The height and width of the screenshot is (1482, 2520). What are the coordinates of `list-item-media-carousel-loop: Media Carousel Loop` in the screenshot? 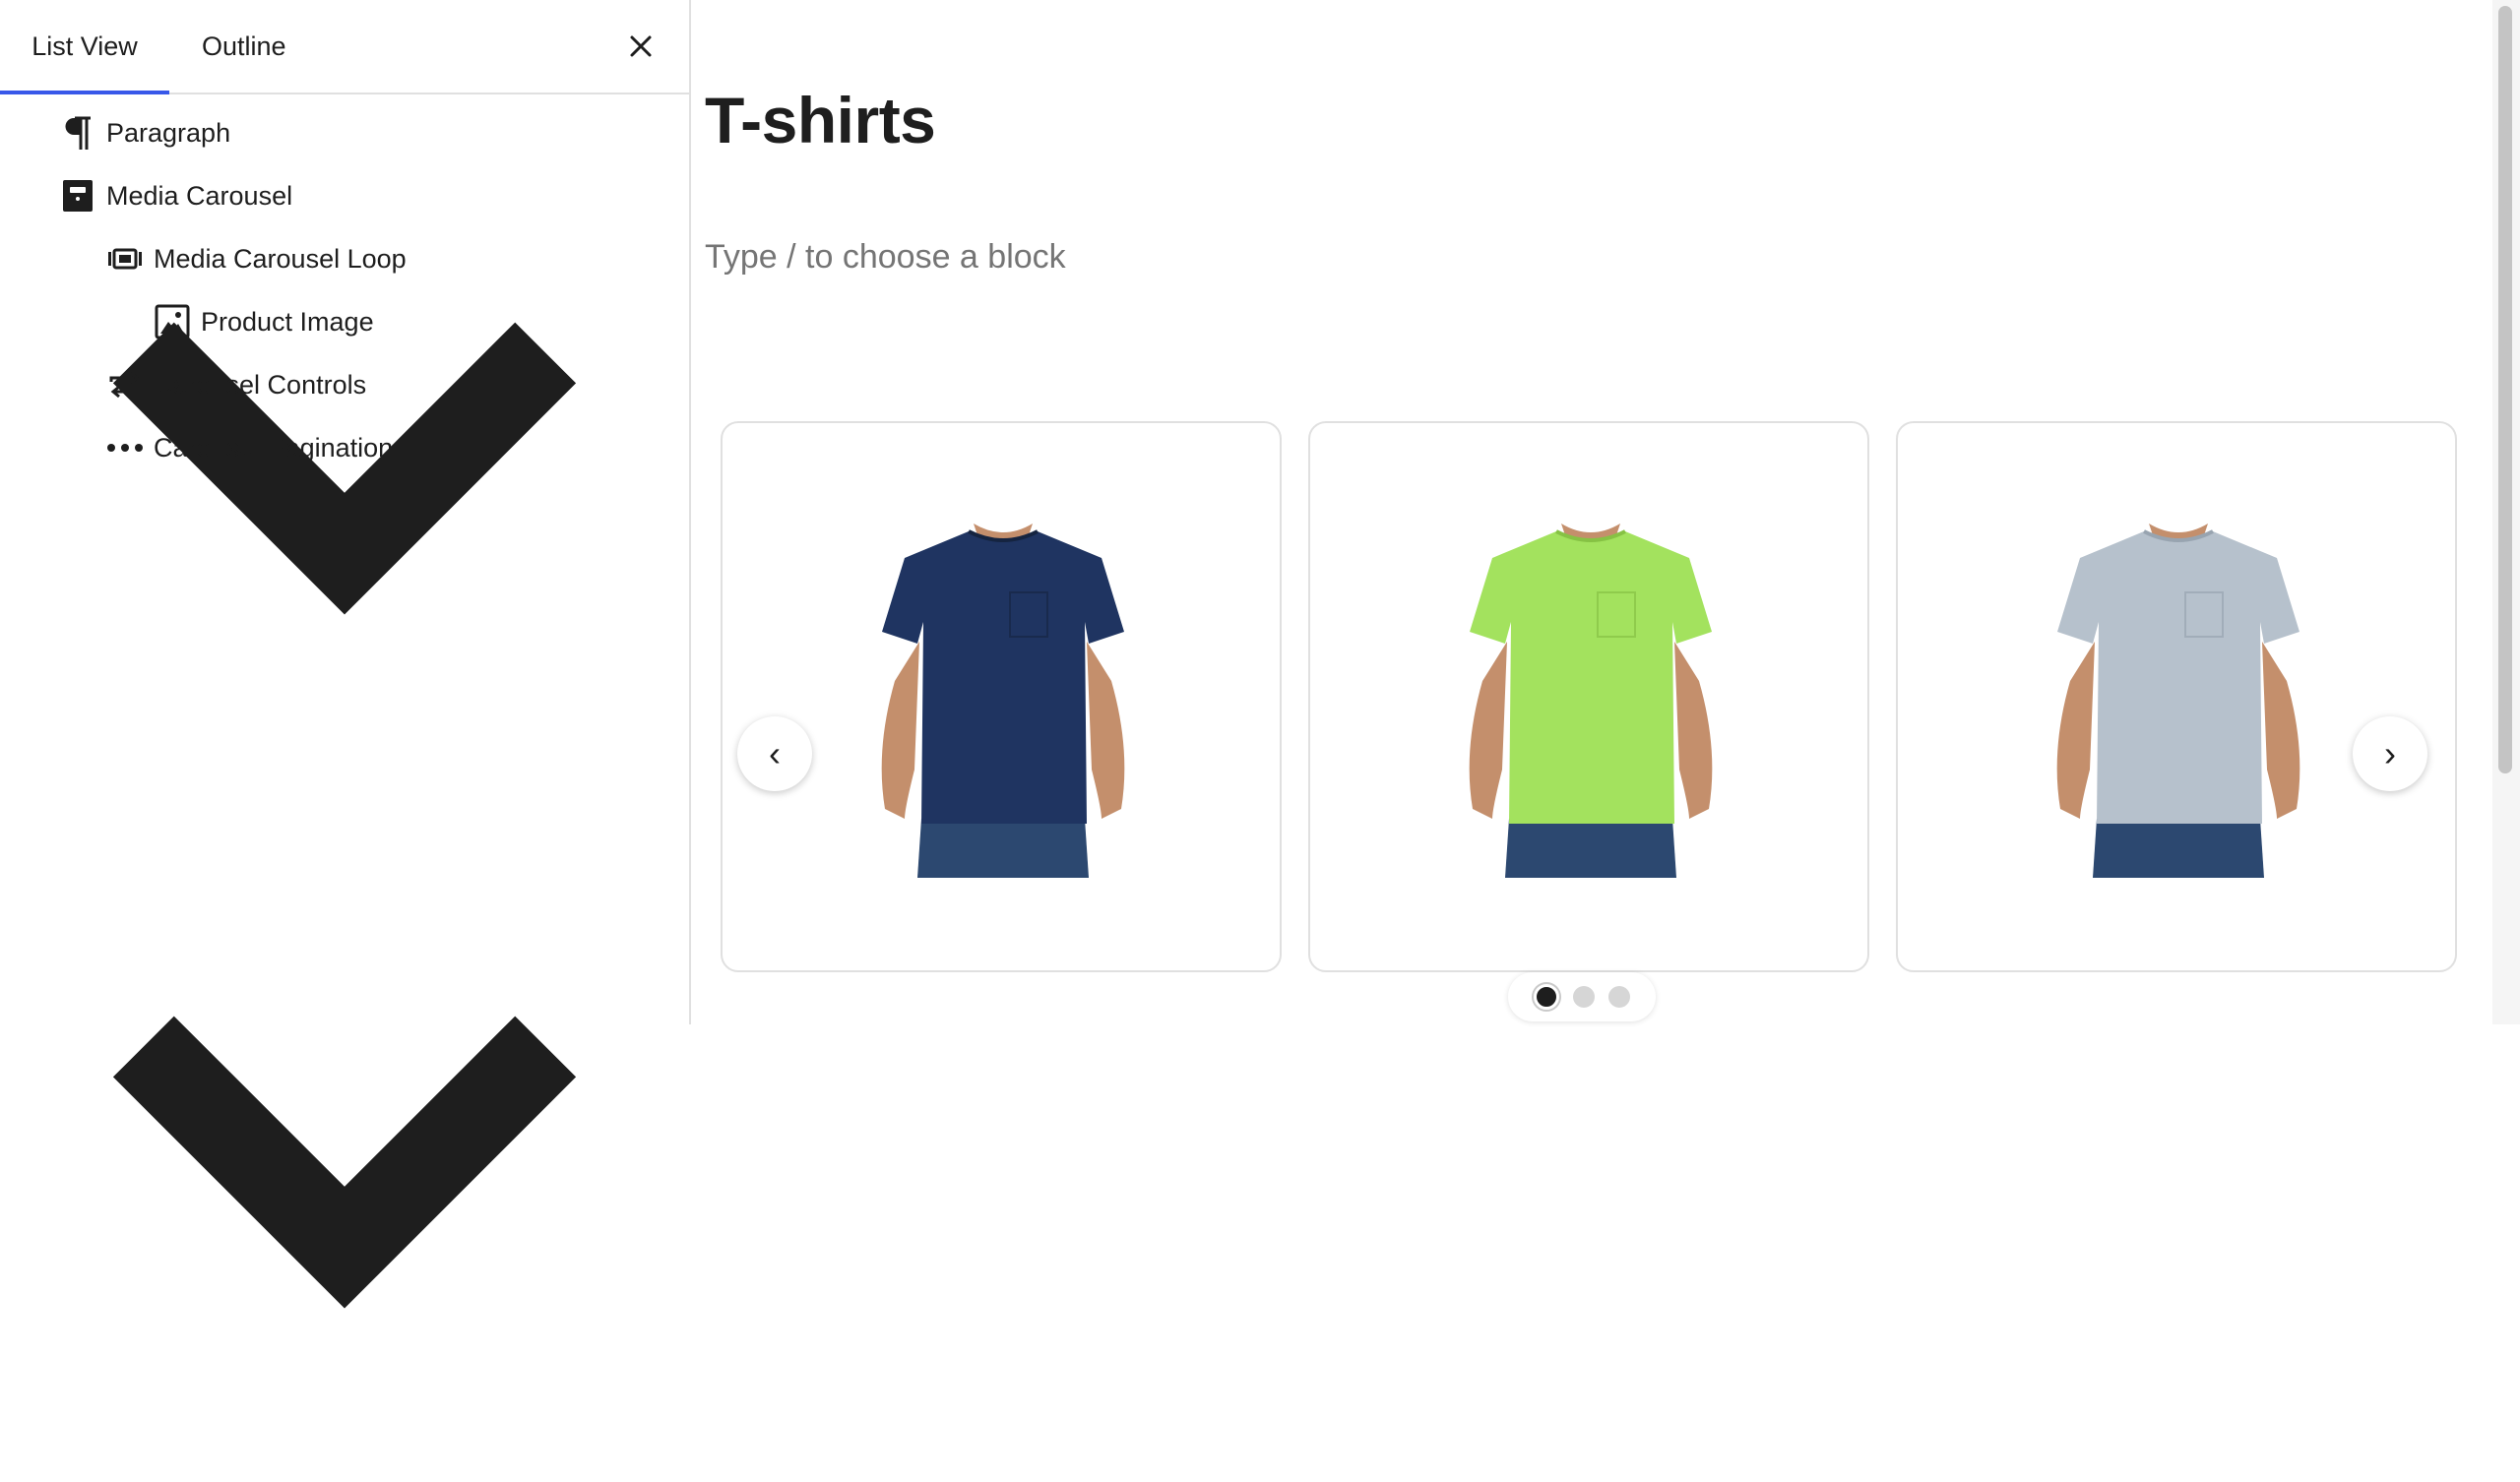 It's located at (256, 258).